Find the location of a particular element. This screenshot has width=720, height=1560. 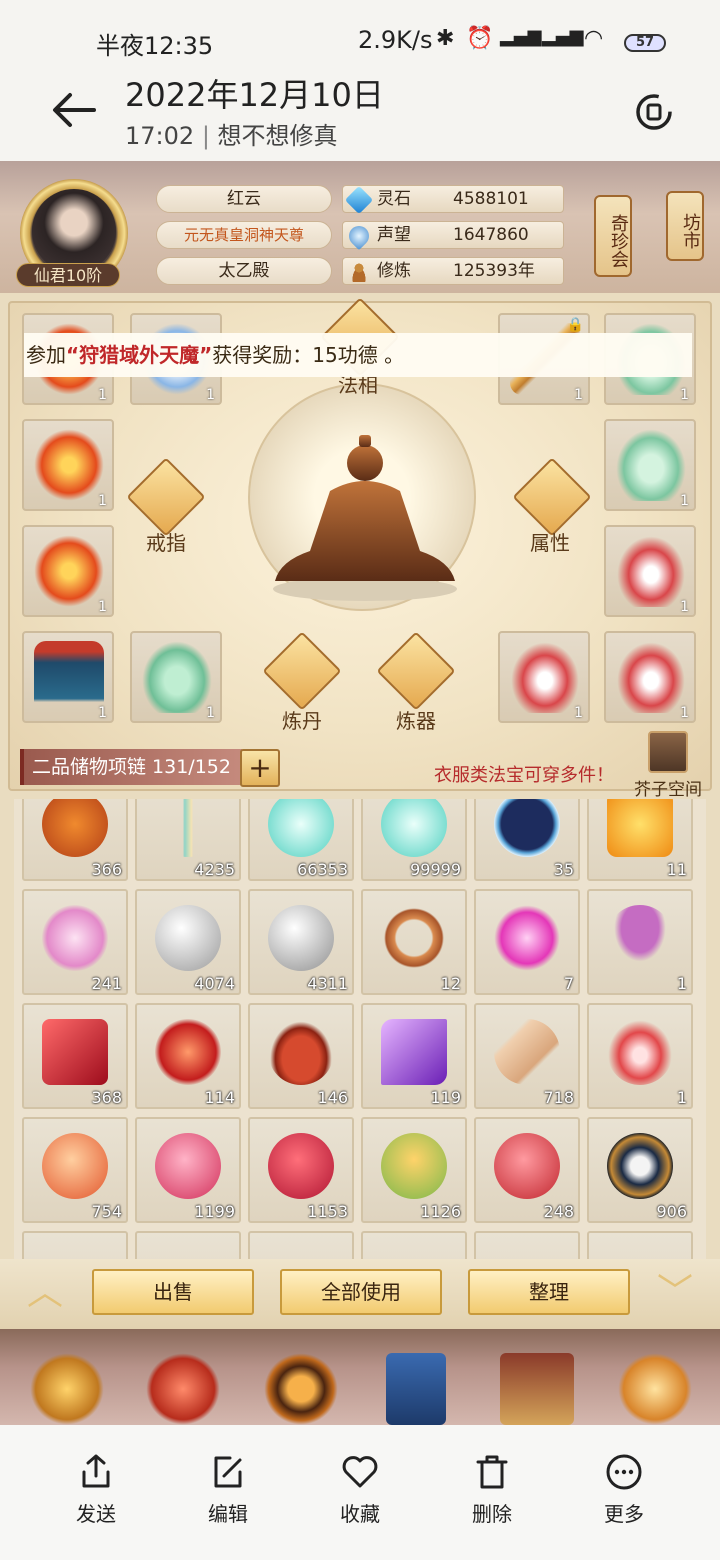

peach-icon is located at coordinates (75, 1166).